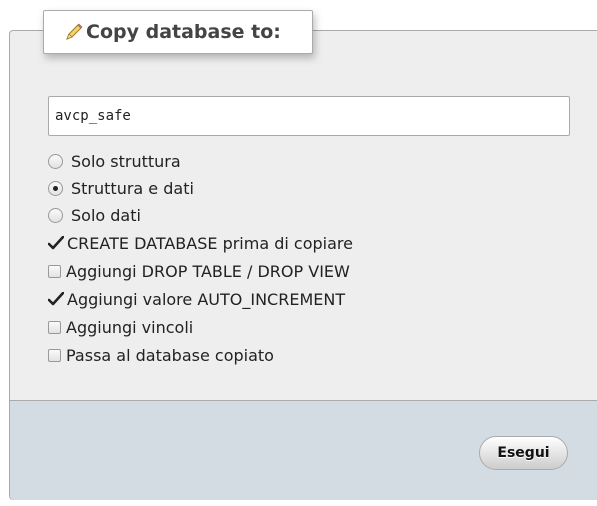  I want to click on legend-title: Copy database to:, so click(183, 32).